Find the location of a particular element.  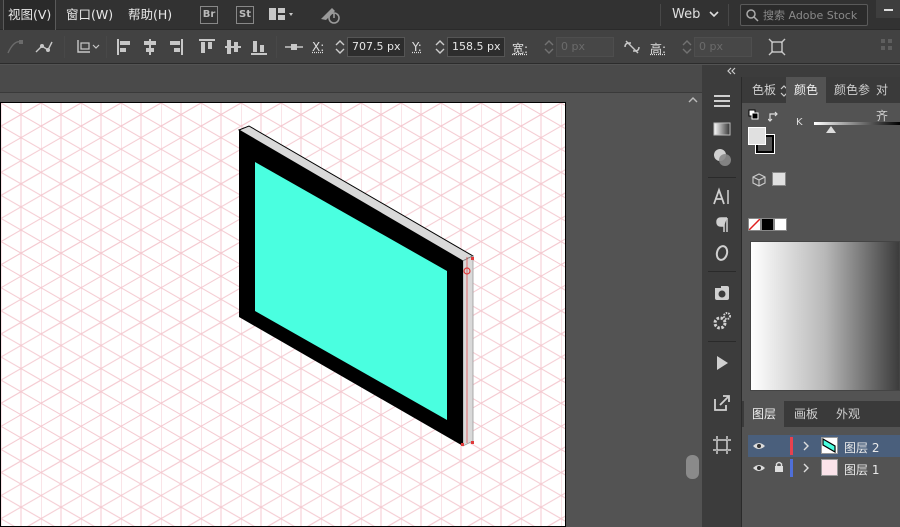

align-right-icon is located at coordinates (176, 48).